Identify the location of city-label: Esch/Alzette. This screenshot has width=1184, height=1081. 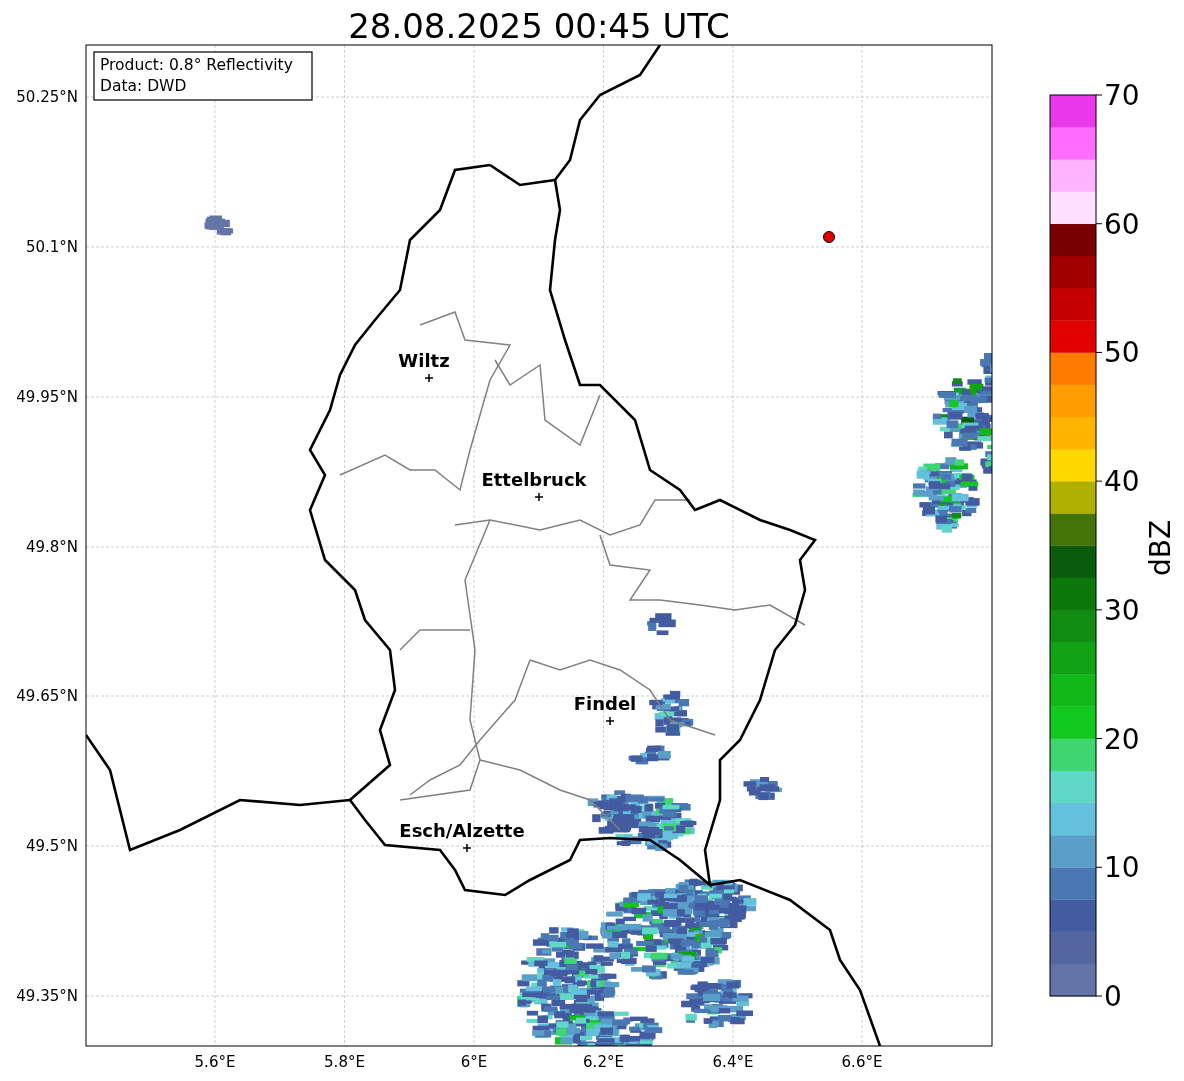
(462, 830).